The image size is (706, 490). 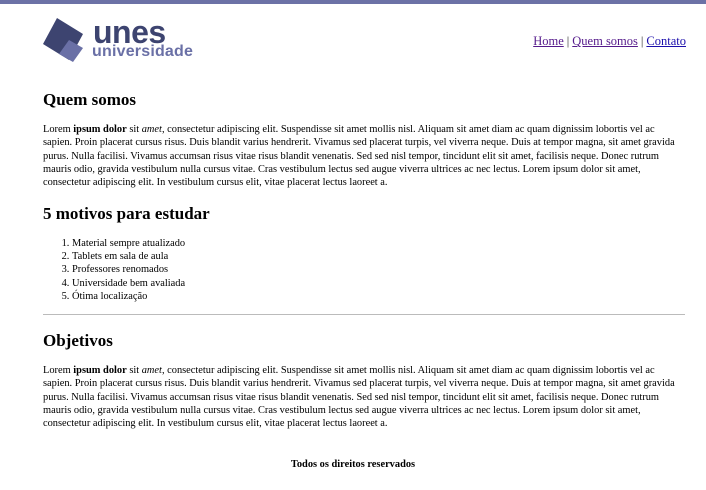 I want to click on about-text-mid: sit, so click(x=134, y=129).